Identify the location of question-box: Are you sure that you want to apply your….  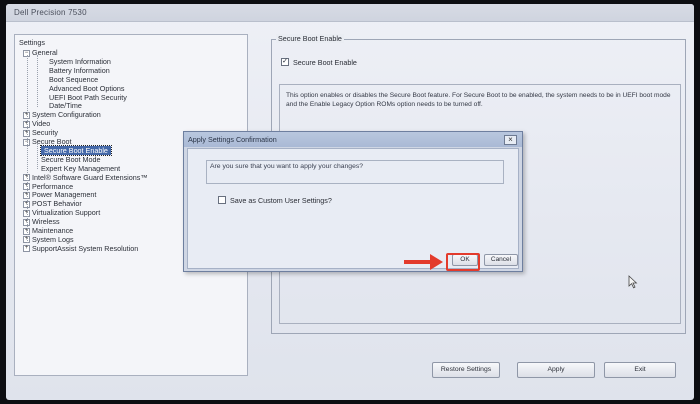
(355, 172).